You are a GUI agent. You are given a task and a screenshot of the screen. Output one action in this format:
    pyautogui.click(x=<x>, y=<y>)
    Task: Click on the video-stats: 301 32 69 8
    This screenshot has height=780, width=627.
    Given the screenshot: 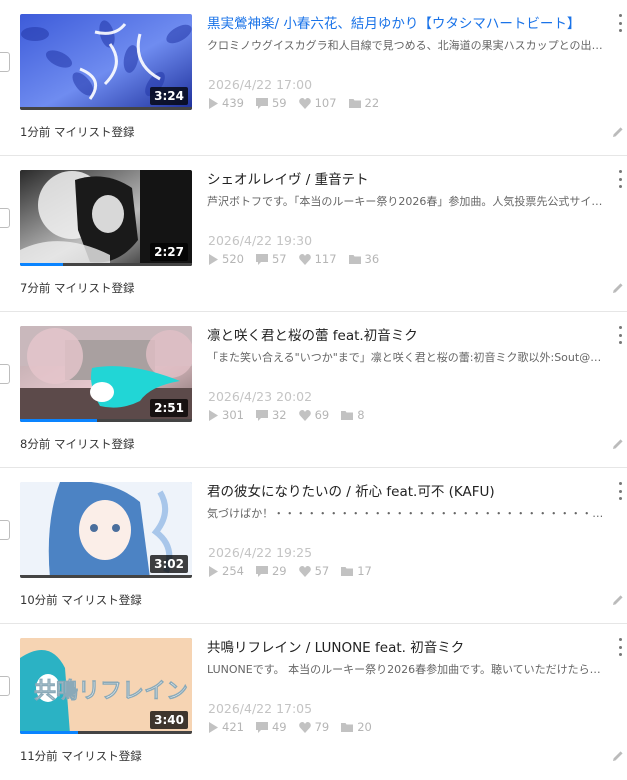 What is the action you would take?
    pyautogui.click(x=292, y=415)
    